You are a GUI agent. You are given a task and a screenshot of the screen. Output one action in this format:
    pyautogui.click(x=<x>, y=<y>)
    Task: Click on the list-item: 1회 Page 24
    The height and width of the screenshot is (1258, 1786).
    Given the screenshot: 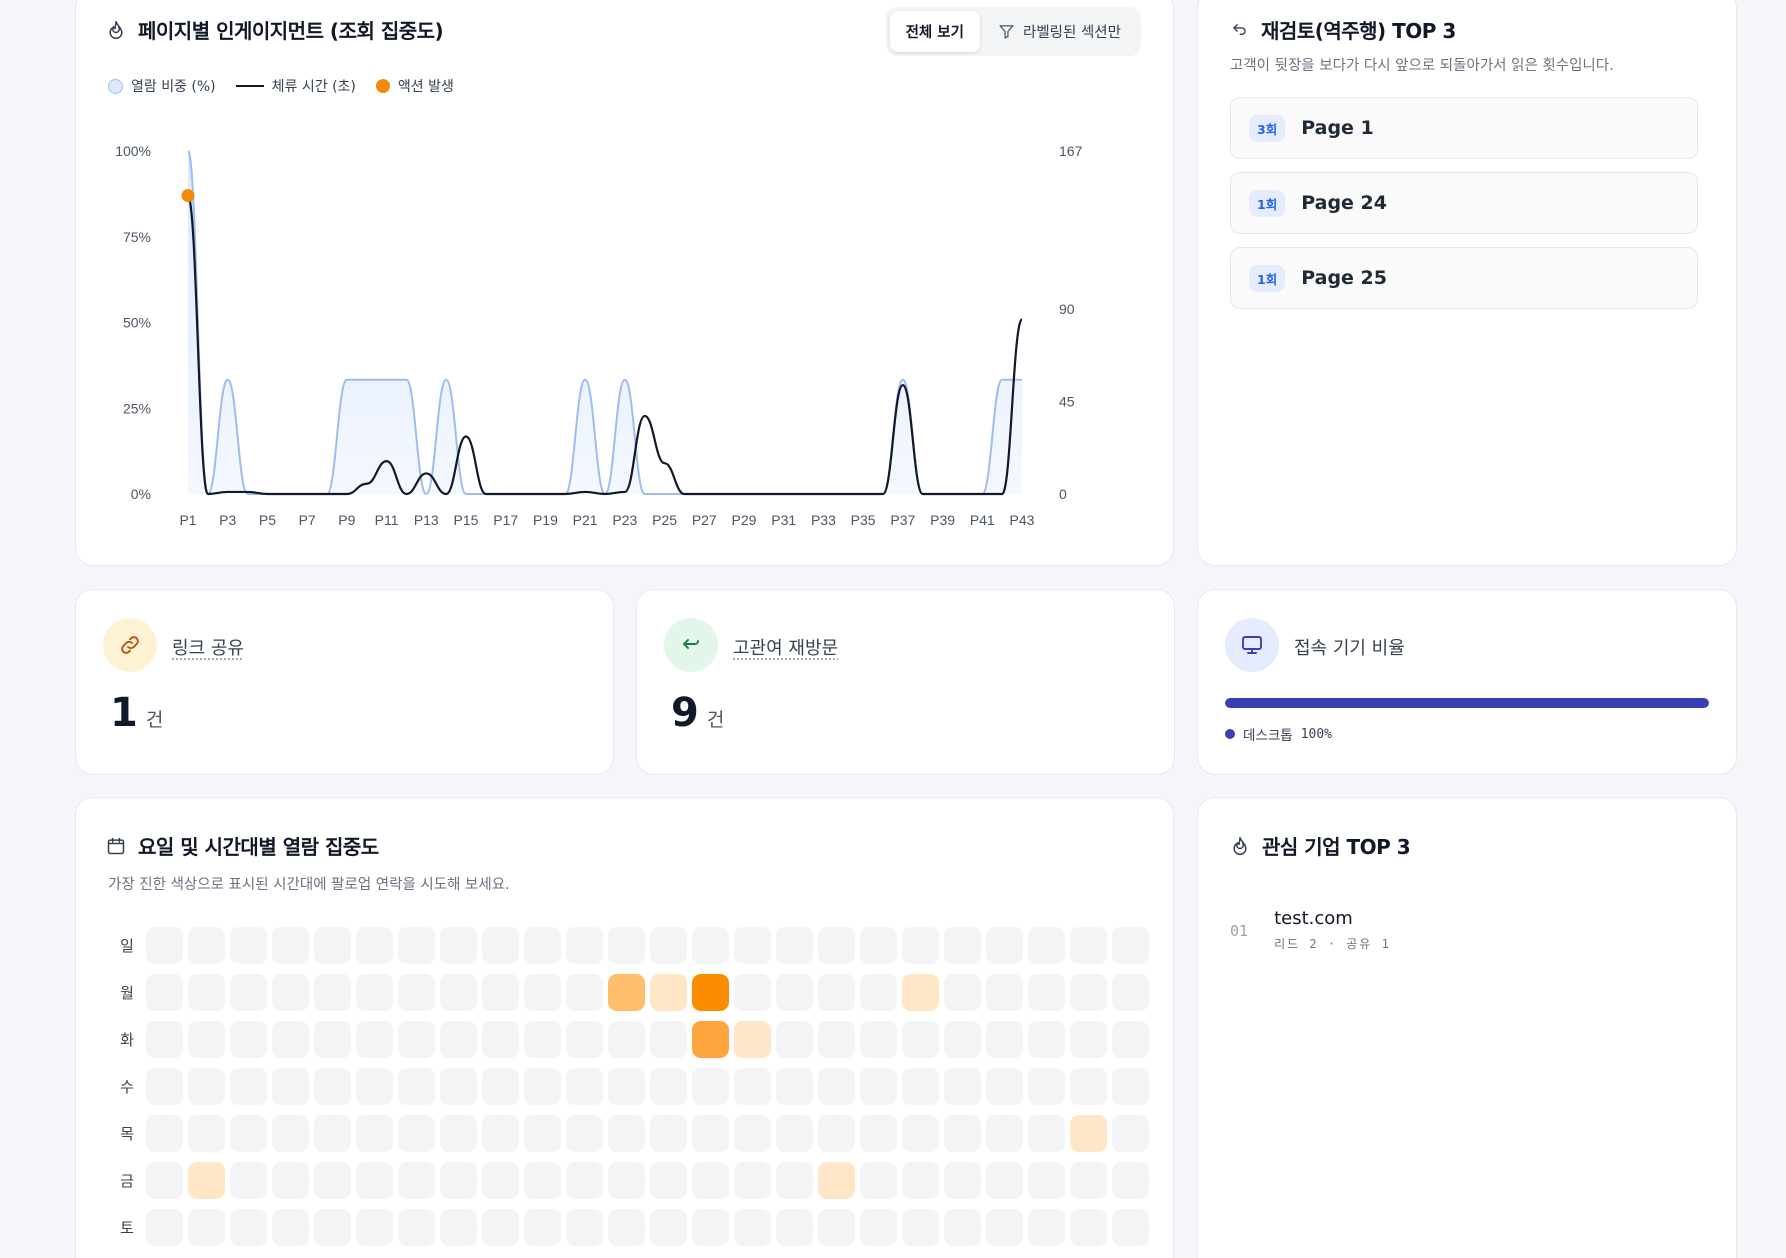 What is the action you would take?
    pyautogui.click(x=1464, y=203)
    